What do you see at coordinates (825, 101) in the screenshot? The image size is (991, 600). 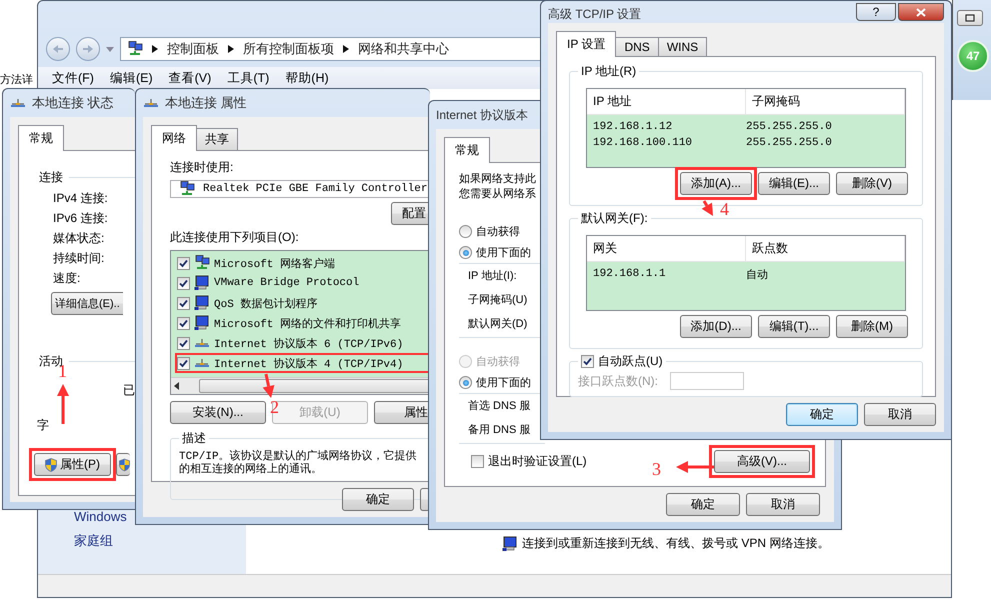 I see `column-header: 子网掩码` at bounding box center [825, 101].